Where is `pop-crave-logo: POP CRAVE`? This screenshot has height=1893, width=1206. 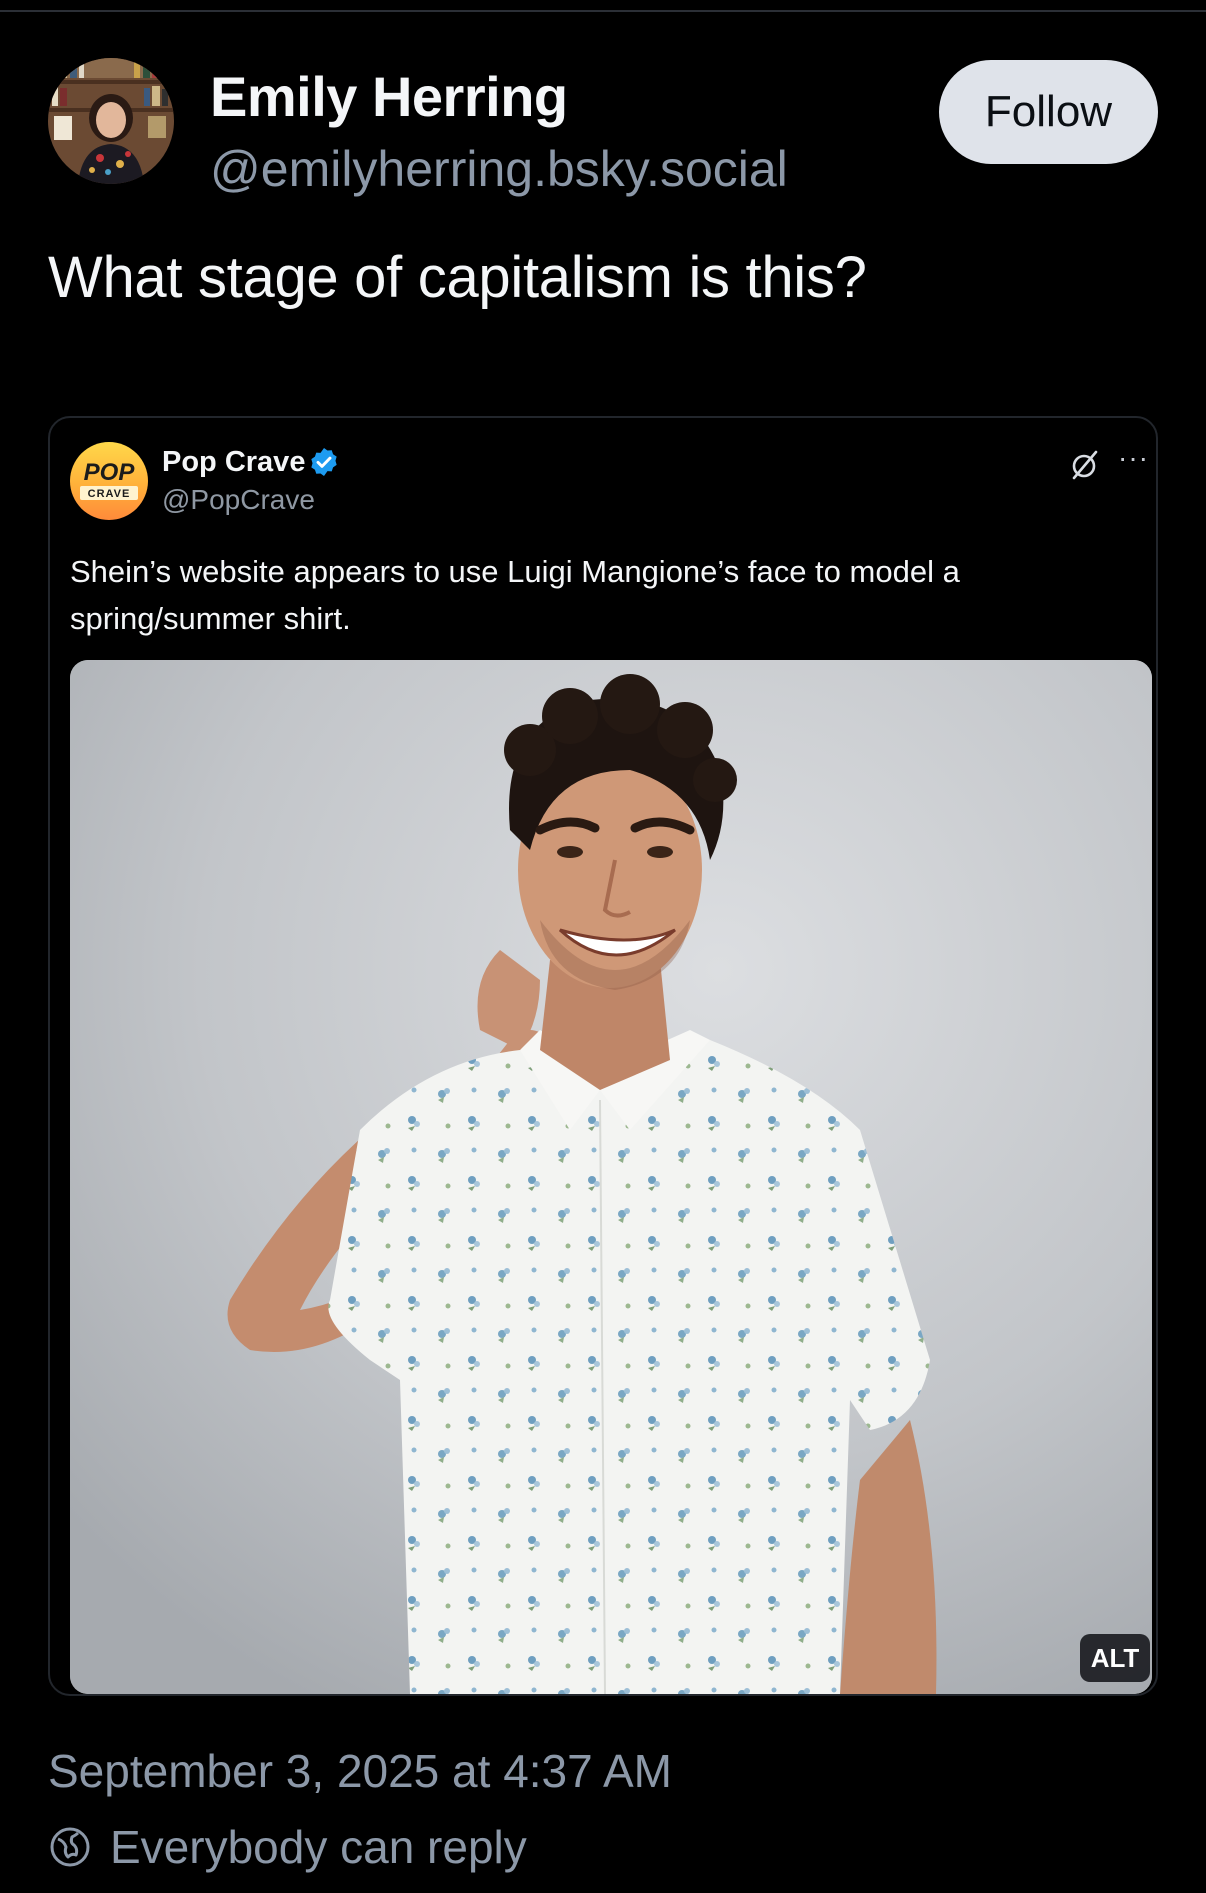 pop-crave-logo: POP CRAVE is located at coordinates (109, 481).